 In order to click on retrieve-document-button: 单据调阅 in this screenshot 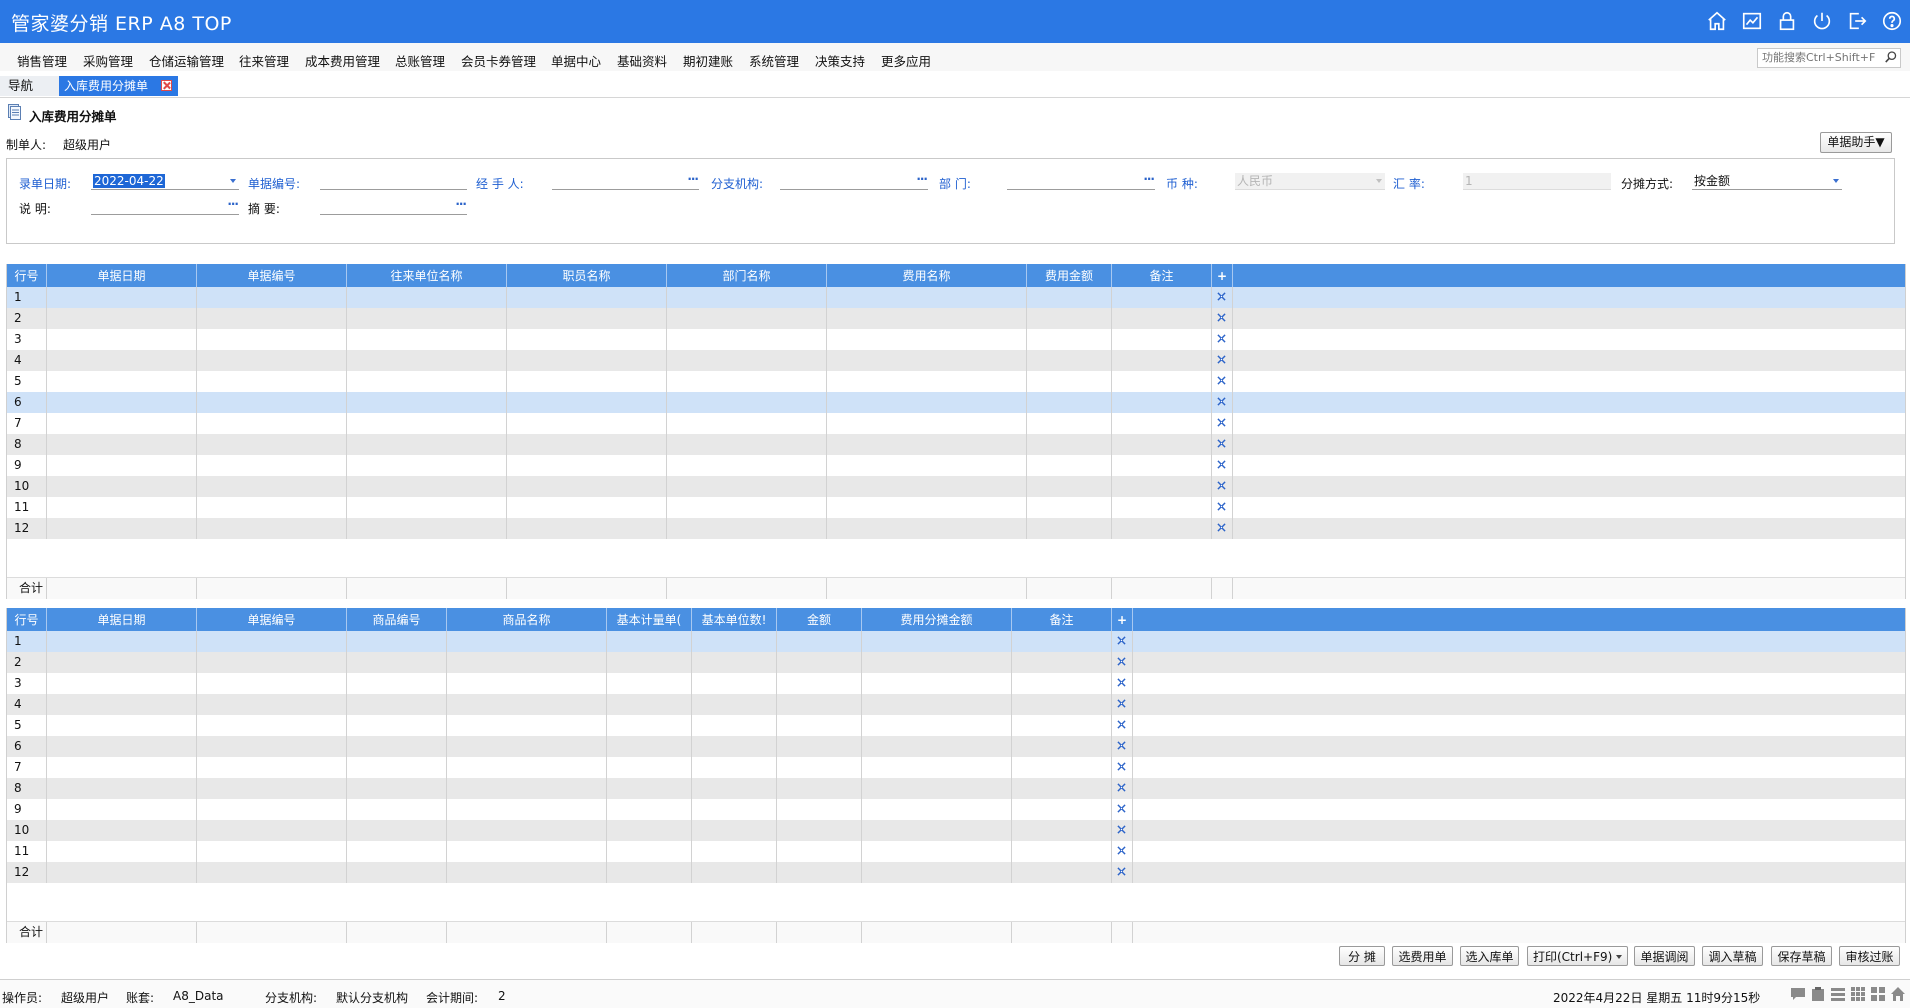, I will do `click(1664, 956)`.